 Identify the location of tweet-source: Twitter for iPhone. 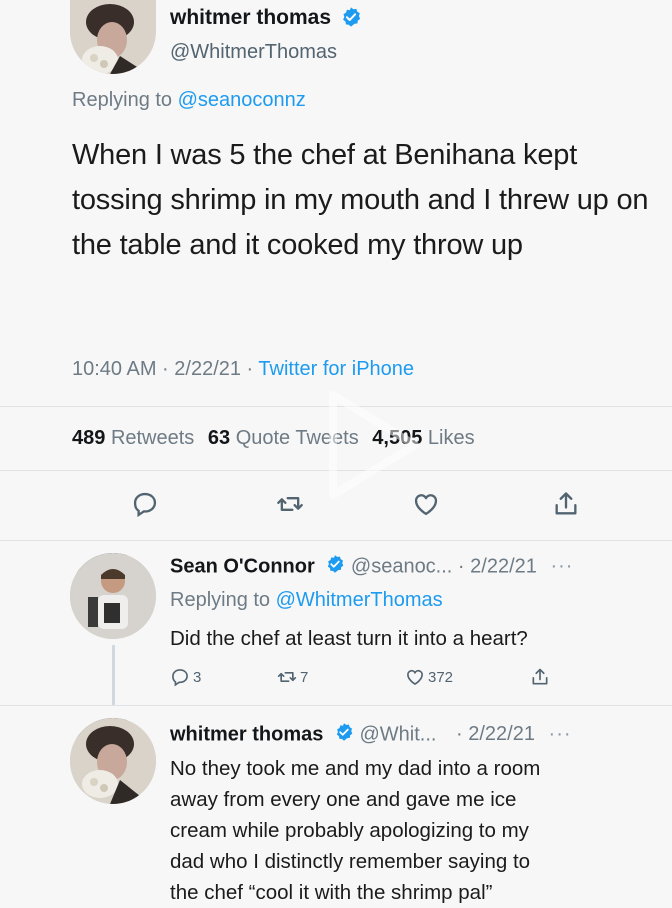
(336, 369).